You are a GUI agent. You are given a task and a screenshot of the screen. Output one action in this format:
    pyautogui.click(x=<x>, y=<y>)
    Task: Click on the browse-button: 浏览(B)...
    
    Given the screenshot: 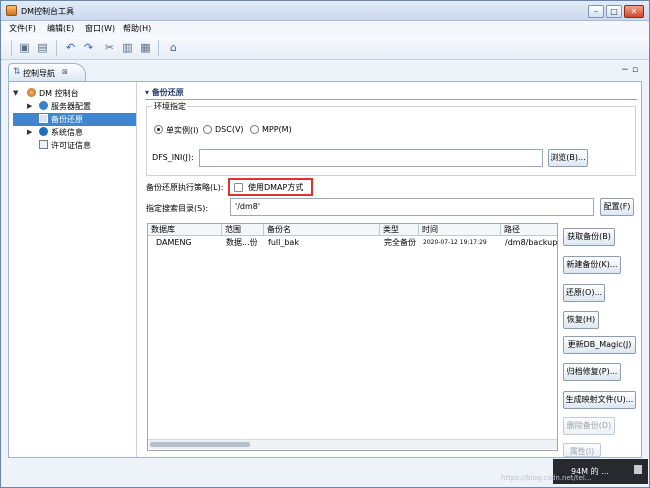 What is the action you would take?
    pyautogui.click(x=568, y=158)
    